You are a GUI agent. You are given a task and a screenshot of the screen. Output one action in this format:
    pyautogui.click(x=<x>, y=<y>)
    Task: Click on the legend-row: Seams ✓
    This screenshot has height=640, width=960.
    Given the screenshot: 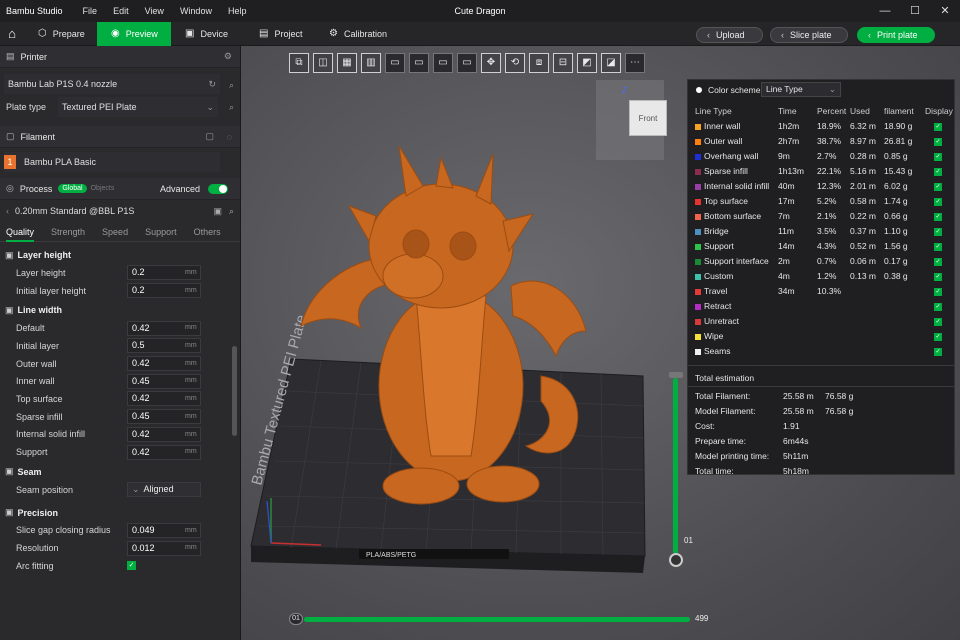 What is the action you would take?
    pyautogui.click(x=821, y=351)
    